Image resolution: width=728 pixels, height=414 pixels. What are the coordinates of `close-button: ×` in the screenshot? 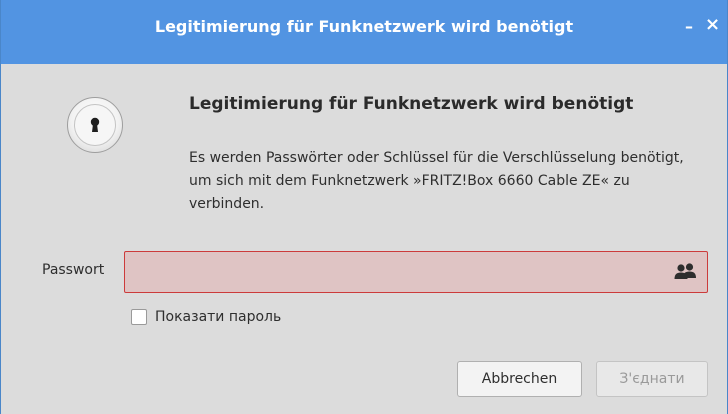 It's located at (712, 25).